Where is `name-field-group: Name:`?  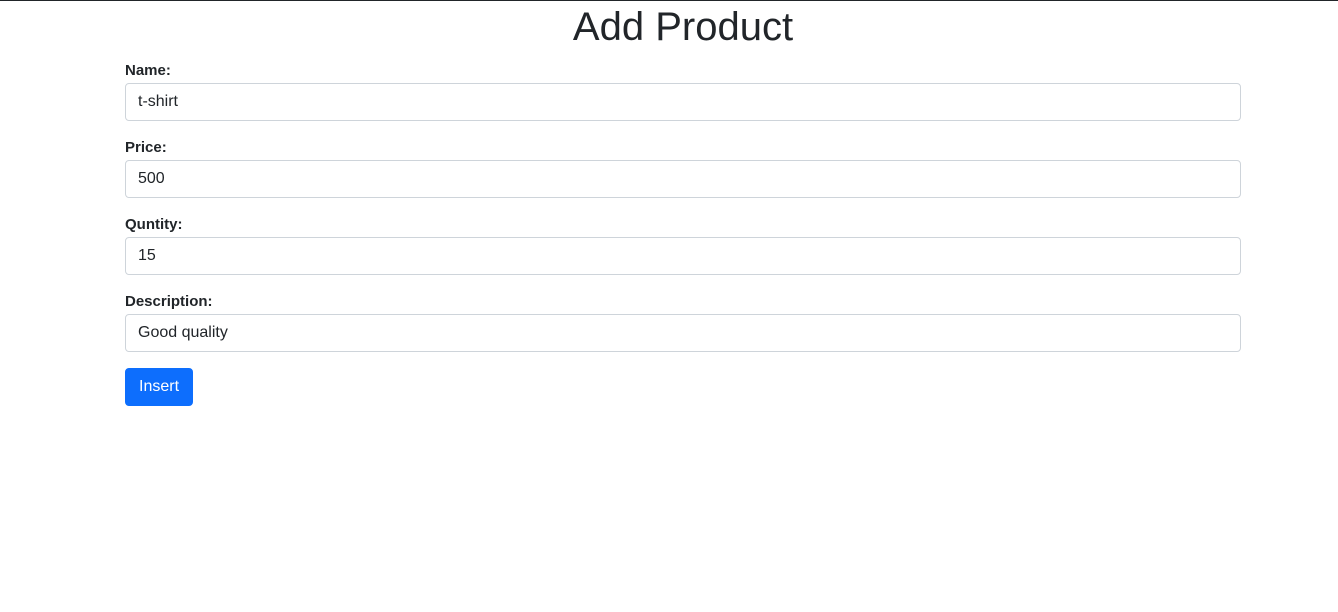 name-field-group: Name: is located at coordinates (683, 90).